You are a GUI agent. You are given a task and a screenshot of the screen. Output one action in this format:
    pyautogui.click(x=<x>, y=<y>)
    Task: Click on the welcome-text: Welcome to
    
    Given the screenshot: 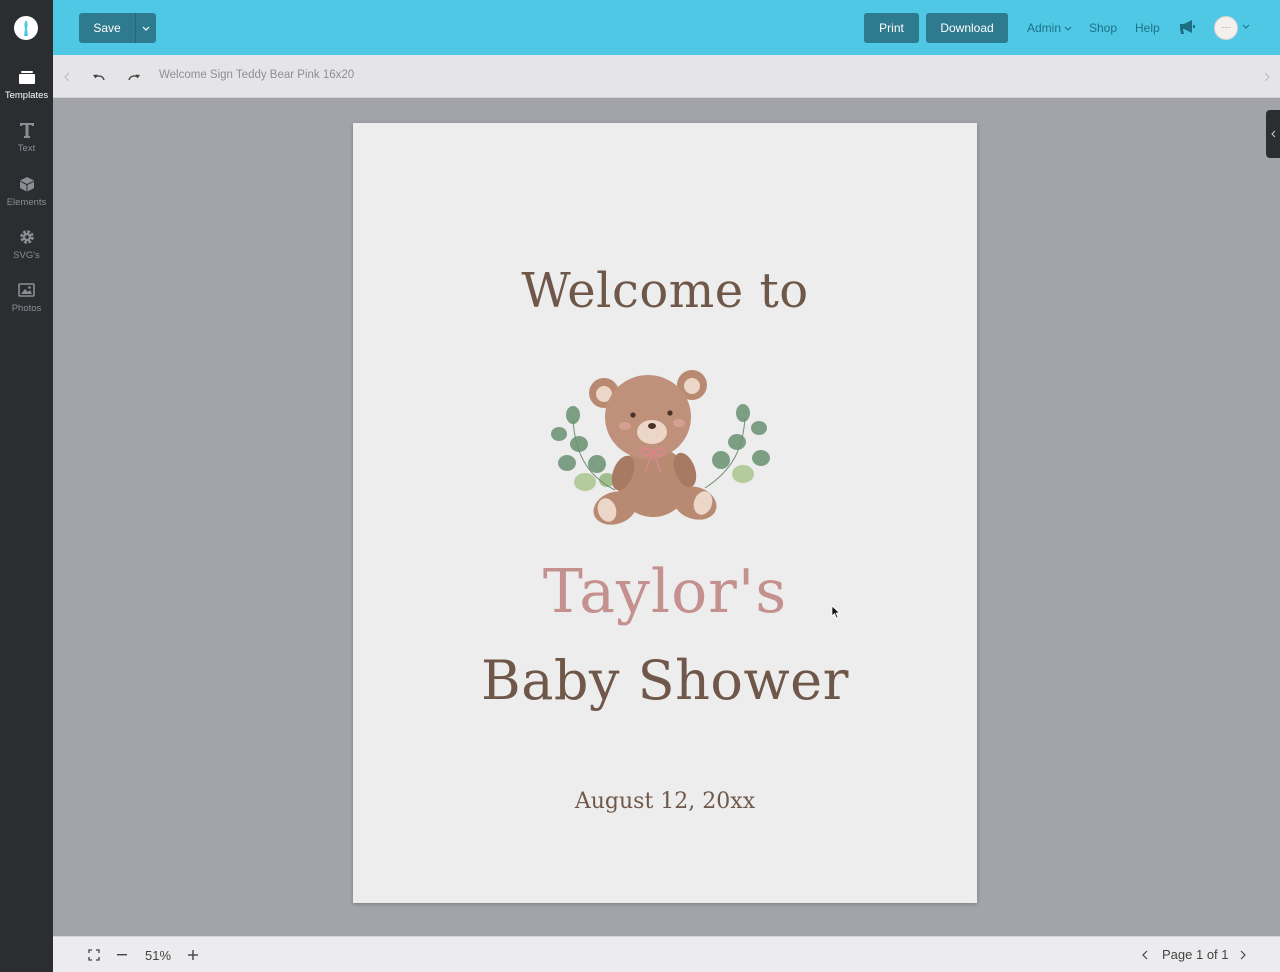 What is the action you would take?
    pyautogui.click(x=665, y=291)
    